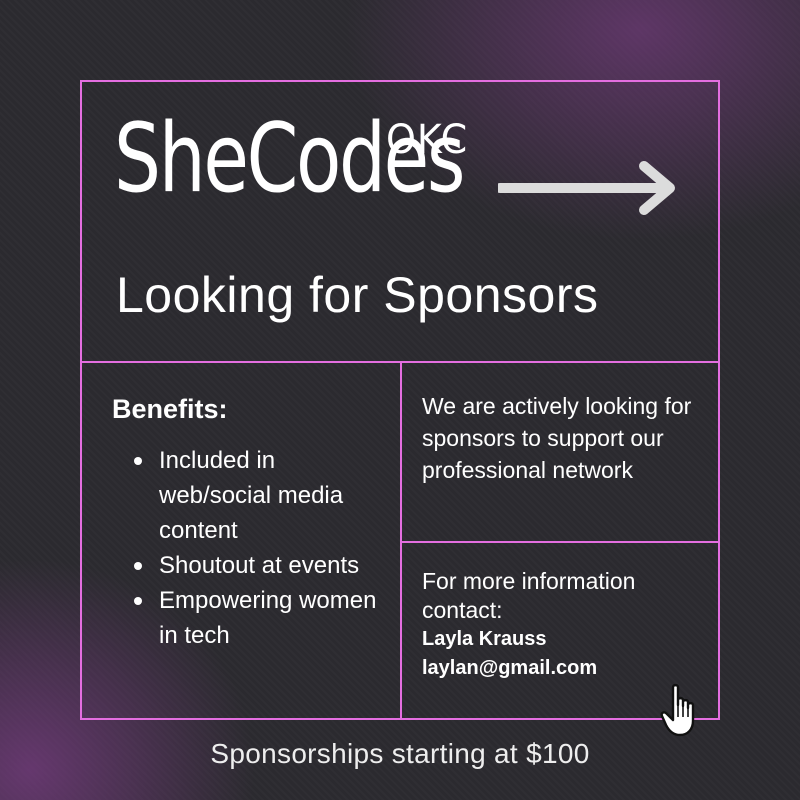 Image resolution: width=800 pixels, height=800 pixels. Describe the element at coordinates (560, 542) in the screenshot. I see `divider-horizontal-right` at that location.